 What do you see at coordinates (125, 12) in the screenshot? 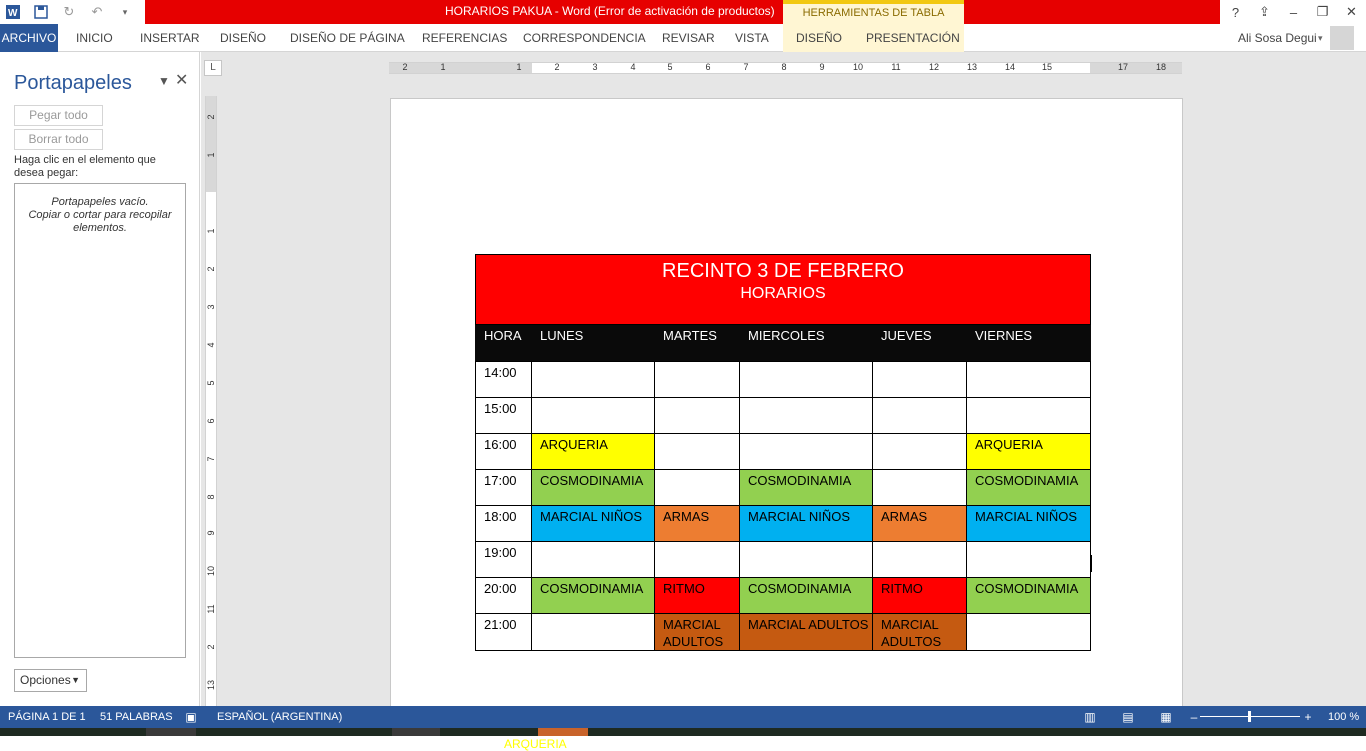
I see `customize-toolbar-icon: ▾` at bounding box center [125, 12].